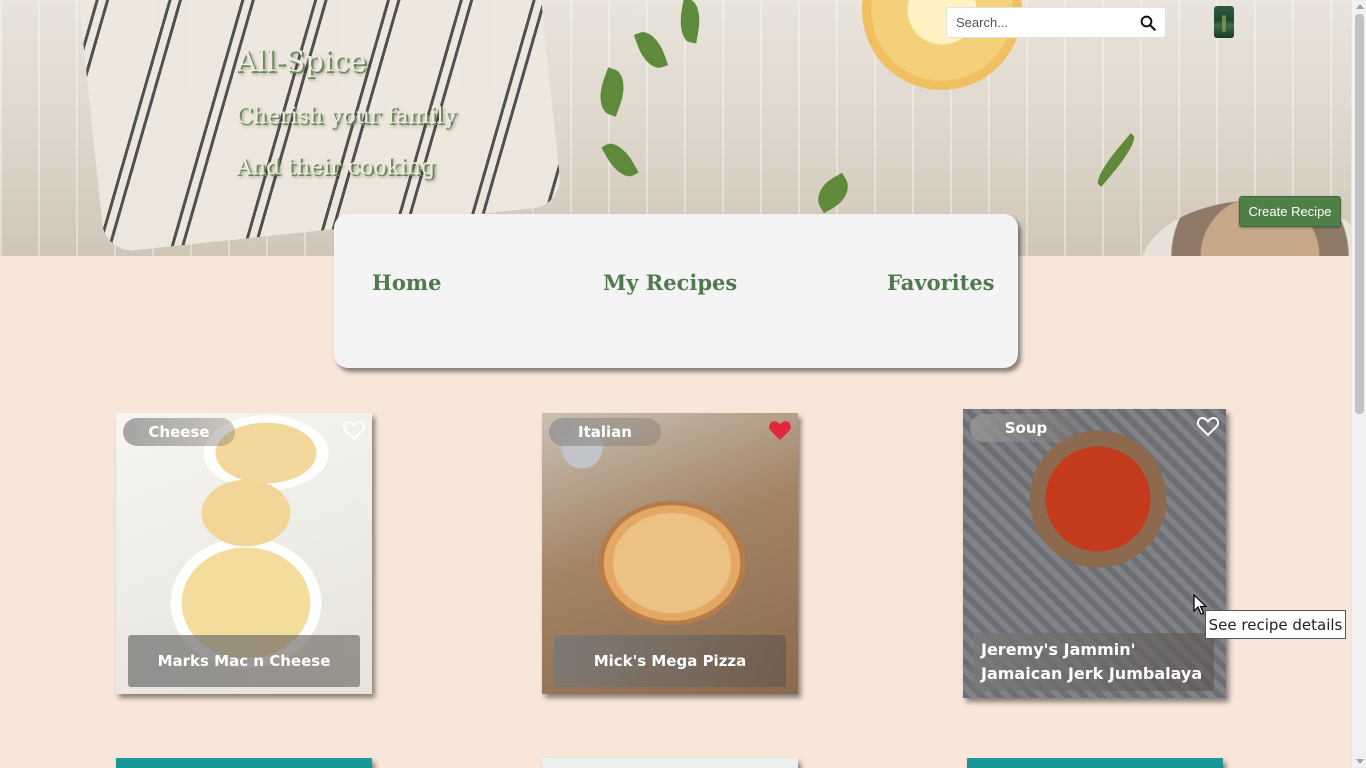 This screenshot has width=1366, height=768. I want to click on scroll-thumb, so click(1359, 214).